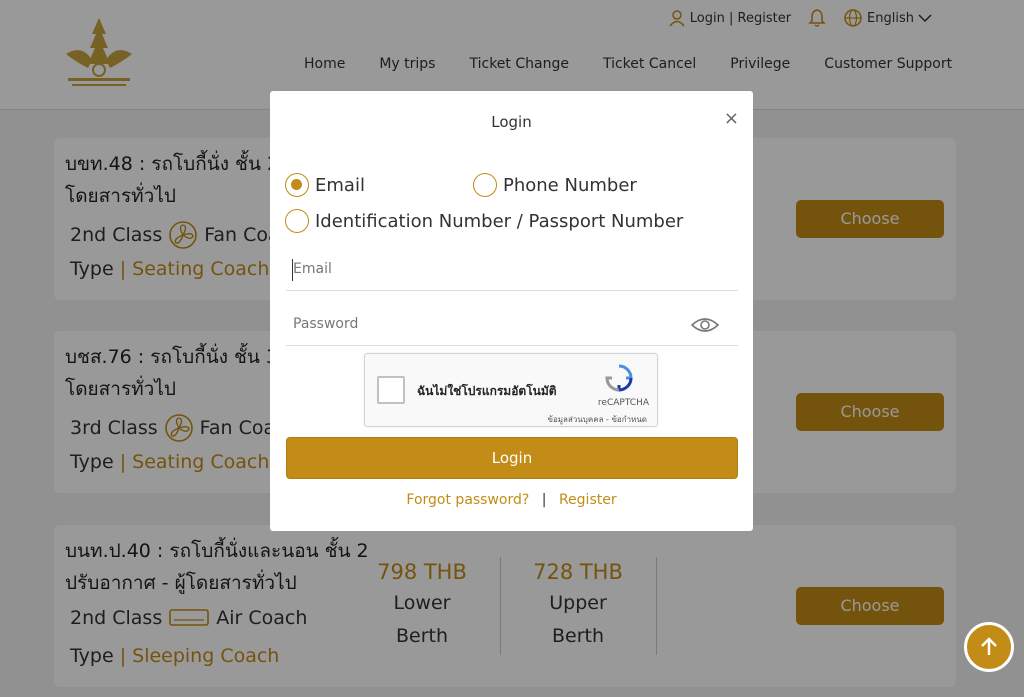  What do you see at coordinates (705, 325) in the screenshot?
I see `eye-icon` at bounding box center [705, 325].